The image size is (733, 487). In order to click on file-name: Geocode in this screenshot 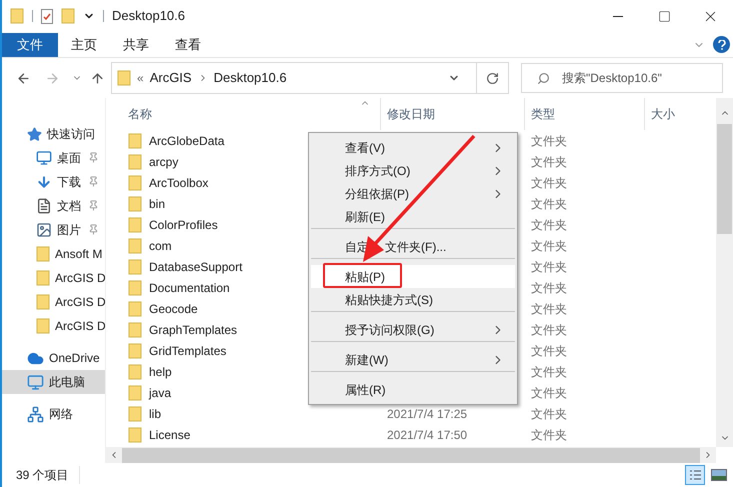, I will do `click(173, 309)`.